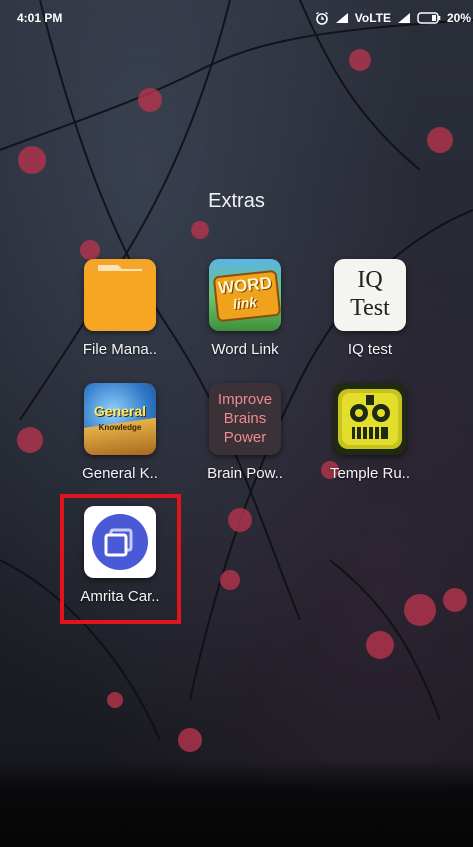  What do you see at coordinates (370, 349) in the screenshot?
I see `app-label: IQ test` at bounding box center [370, 349].